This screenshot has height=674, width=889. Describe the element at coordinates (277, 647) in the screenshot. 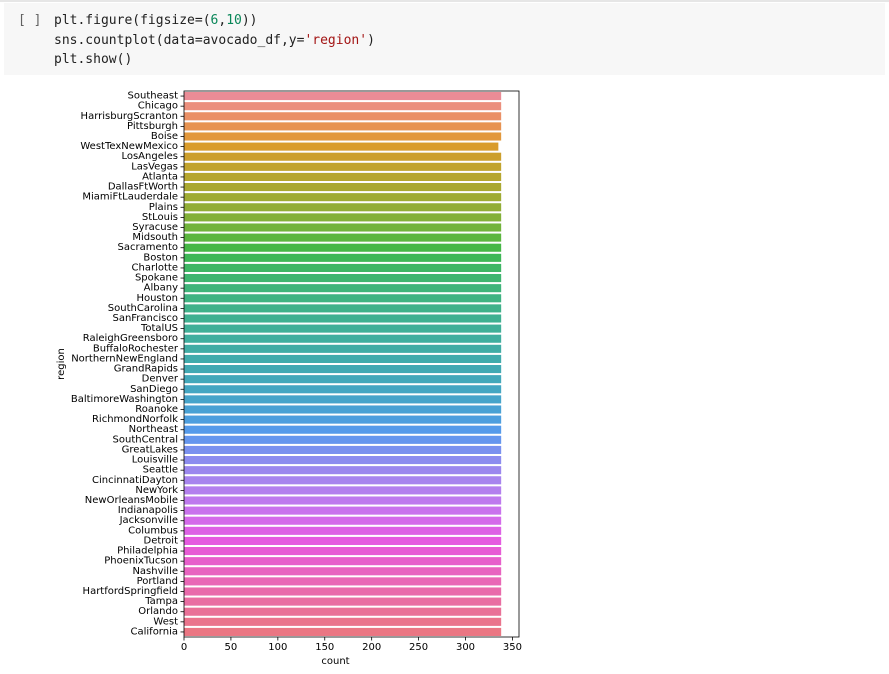

I see `x-tick-label: 100` at that location.